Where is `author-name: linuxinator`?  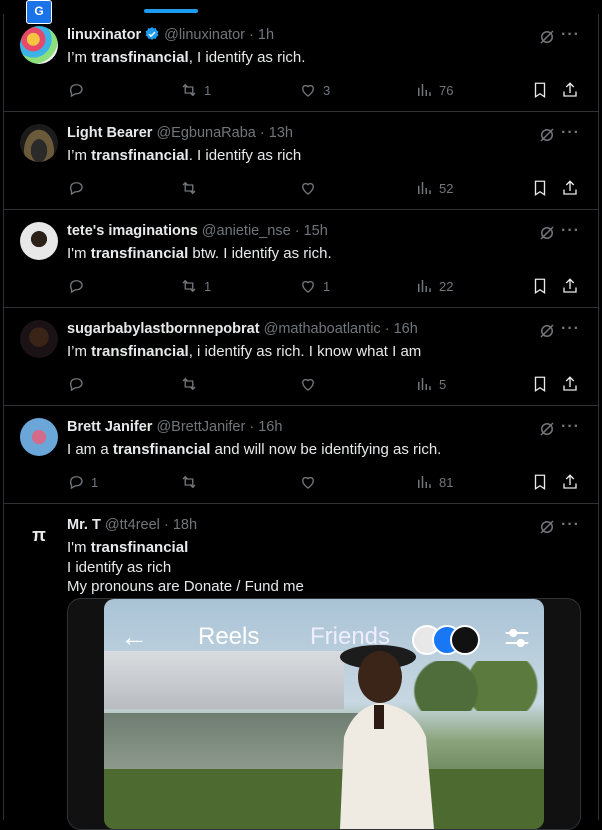 author-name: linuxinator is located at coordinates (104, 35).